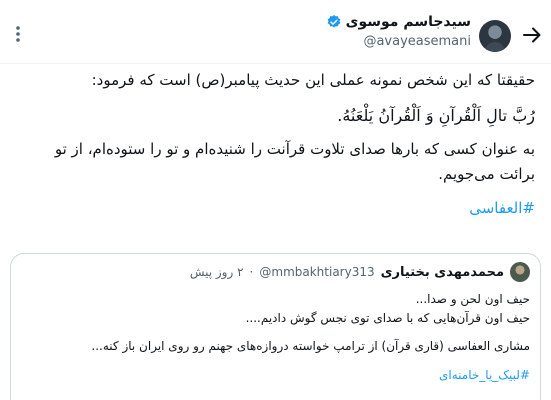 This screenshot has height=400, width=551. I want to click on author-name: سیدجاسم موسوی, so click(408, 22).